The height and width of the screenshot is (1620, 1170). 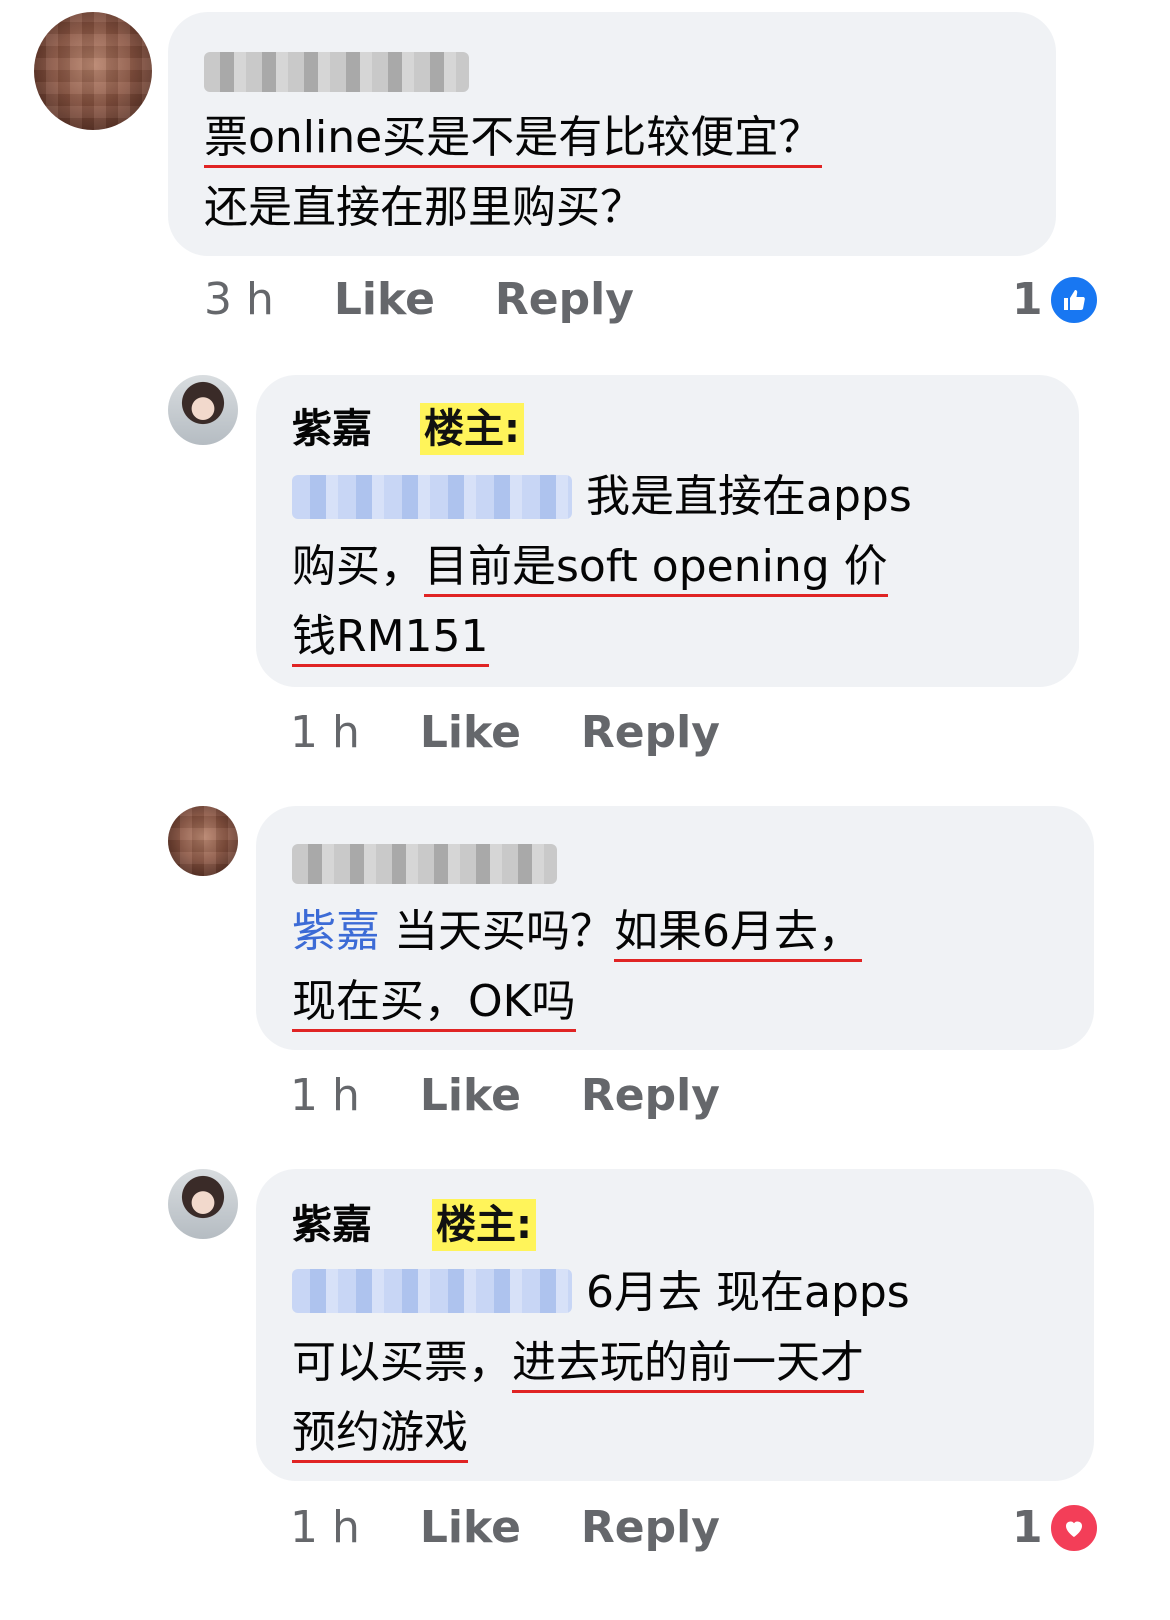 I want to click on comment-meta: 3 h Like Reply, so click(x=419, y=300).